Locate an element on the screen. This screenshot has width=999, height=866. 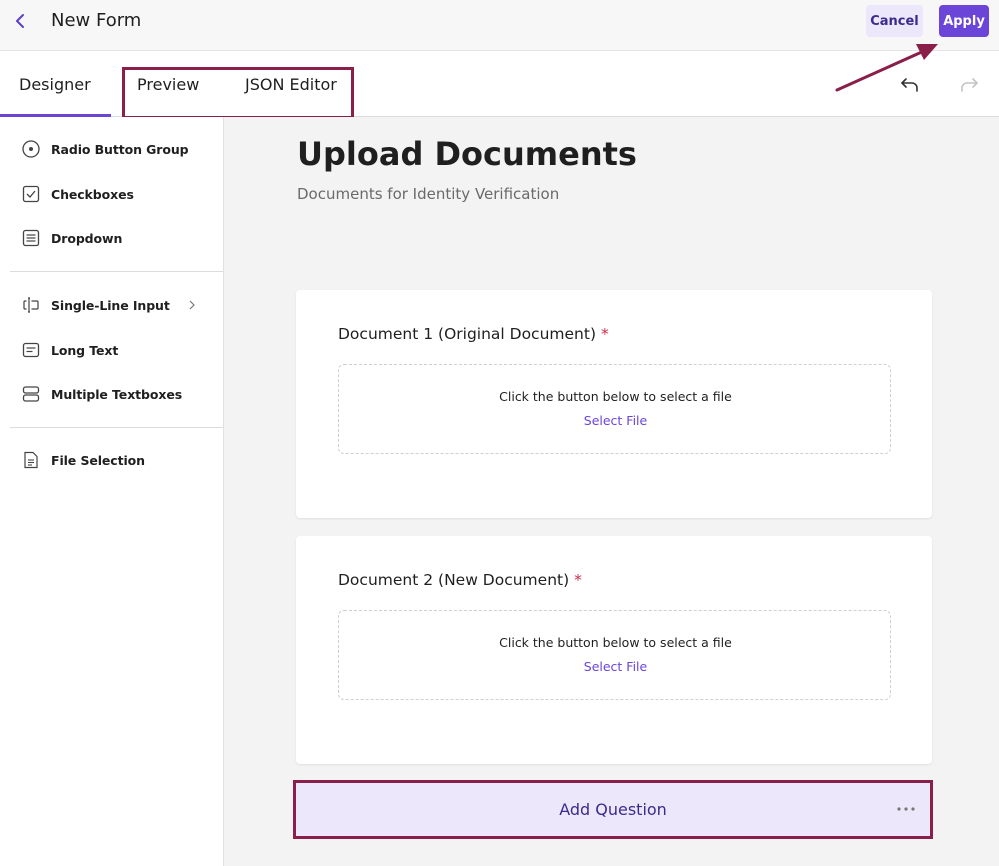
add-question-label: Add Question is located at coordinates (613, 809).